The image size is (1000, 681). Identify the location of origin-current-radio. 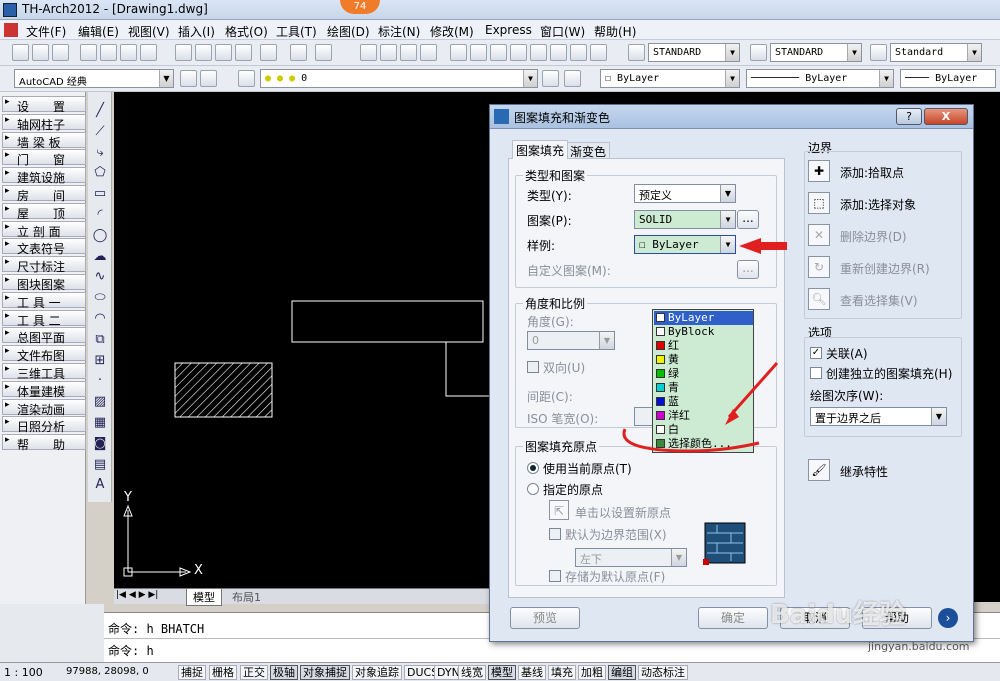
(533, 468).